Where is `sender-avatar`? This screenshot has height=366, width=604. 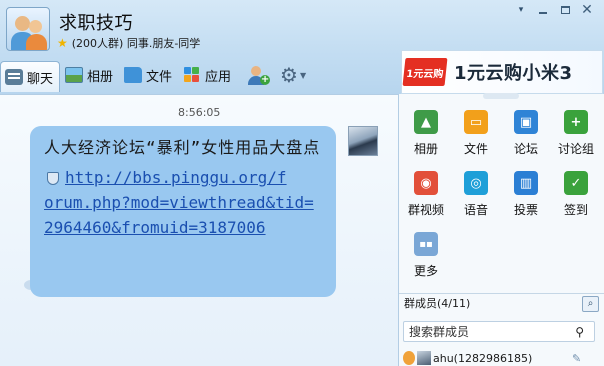 sender-avatar is located at coordinates (363, 141).